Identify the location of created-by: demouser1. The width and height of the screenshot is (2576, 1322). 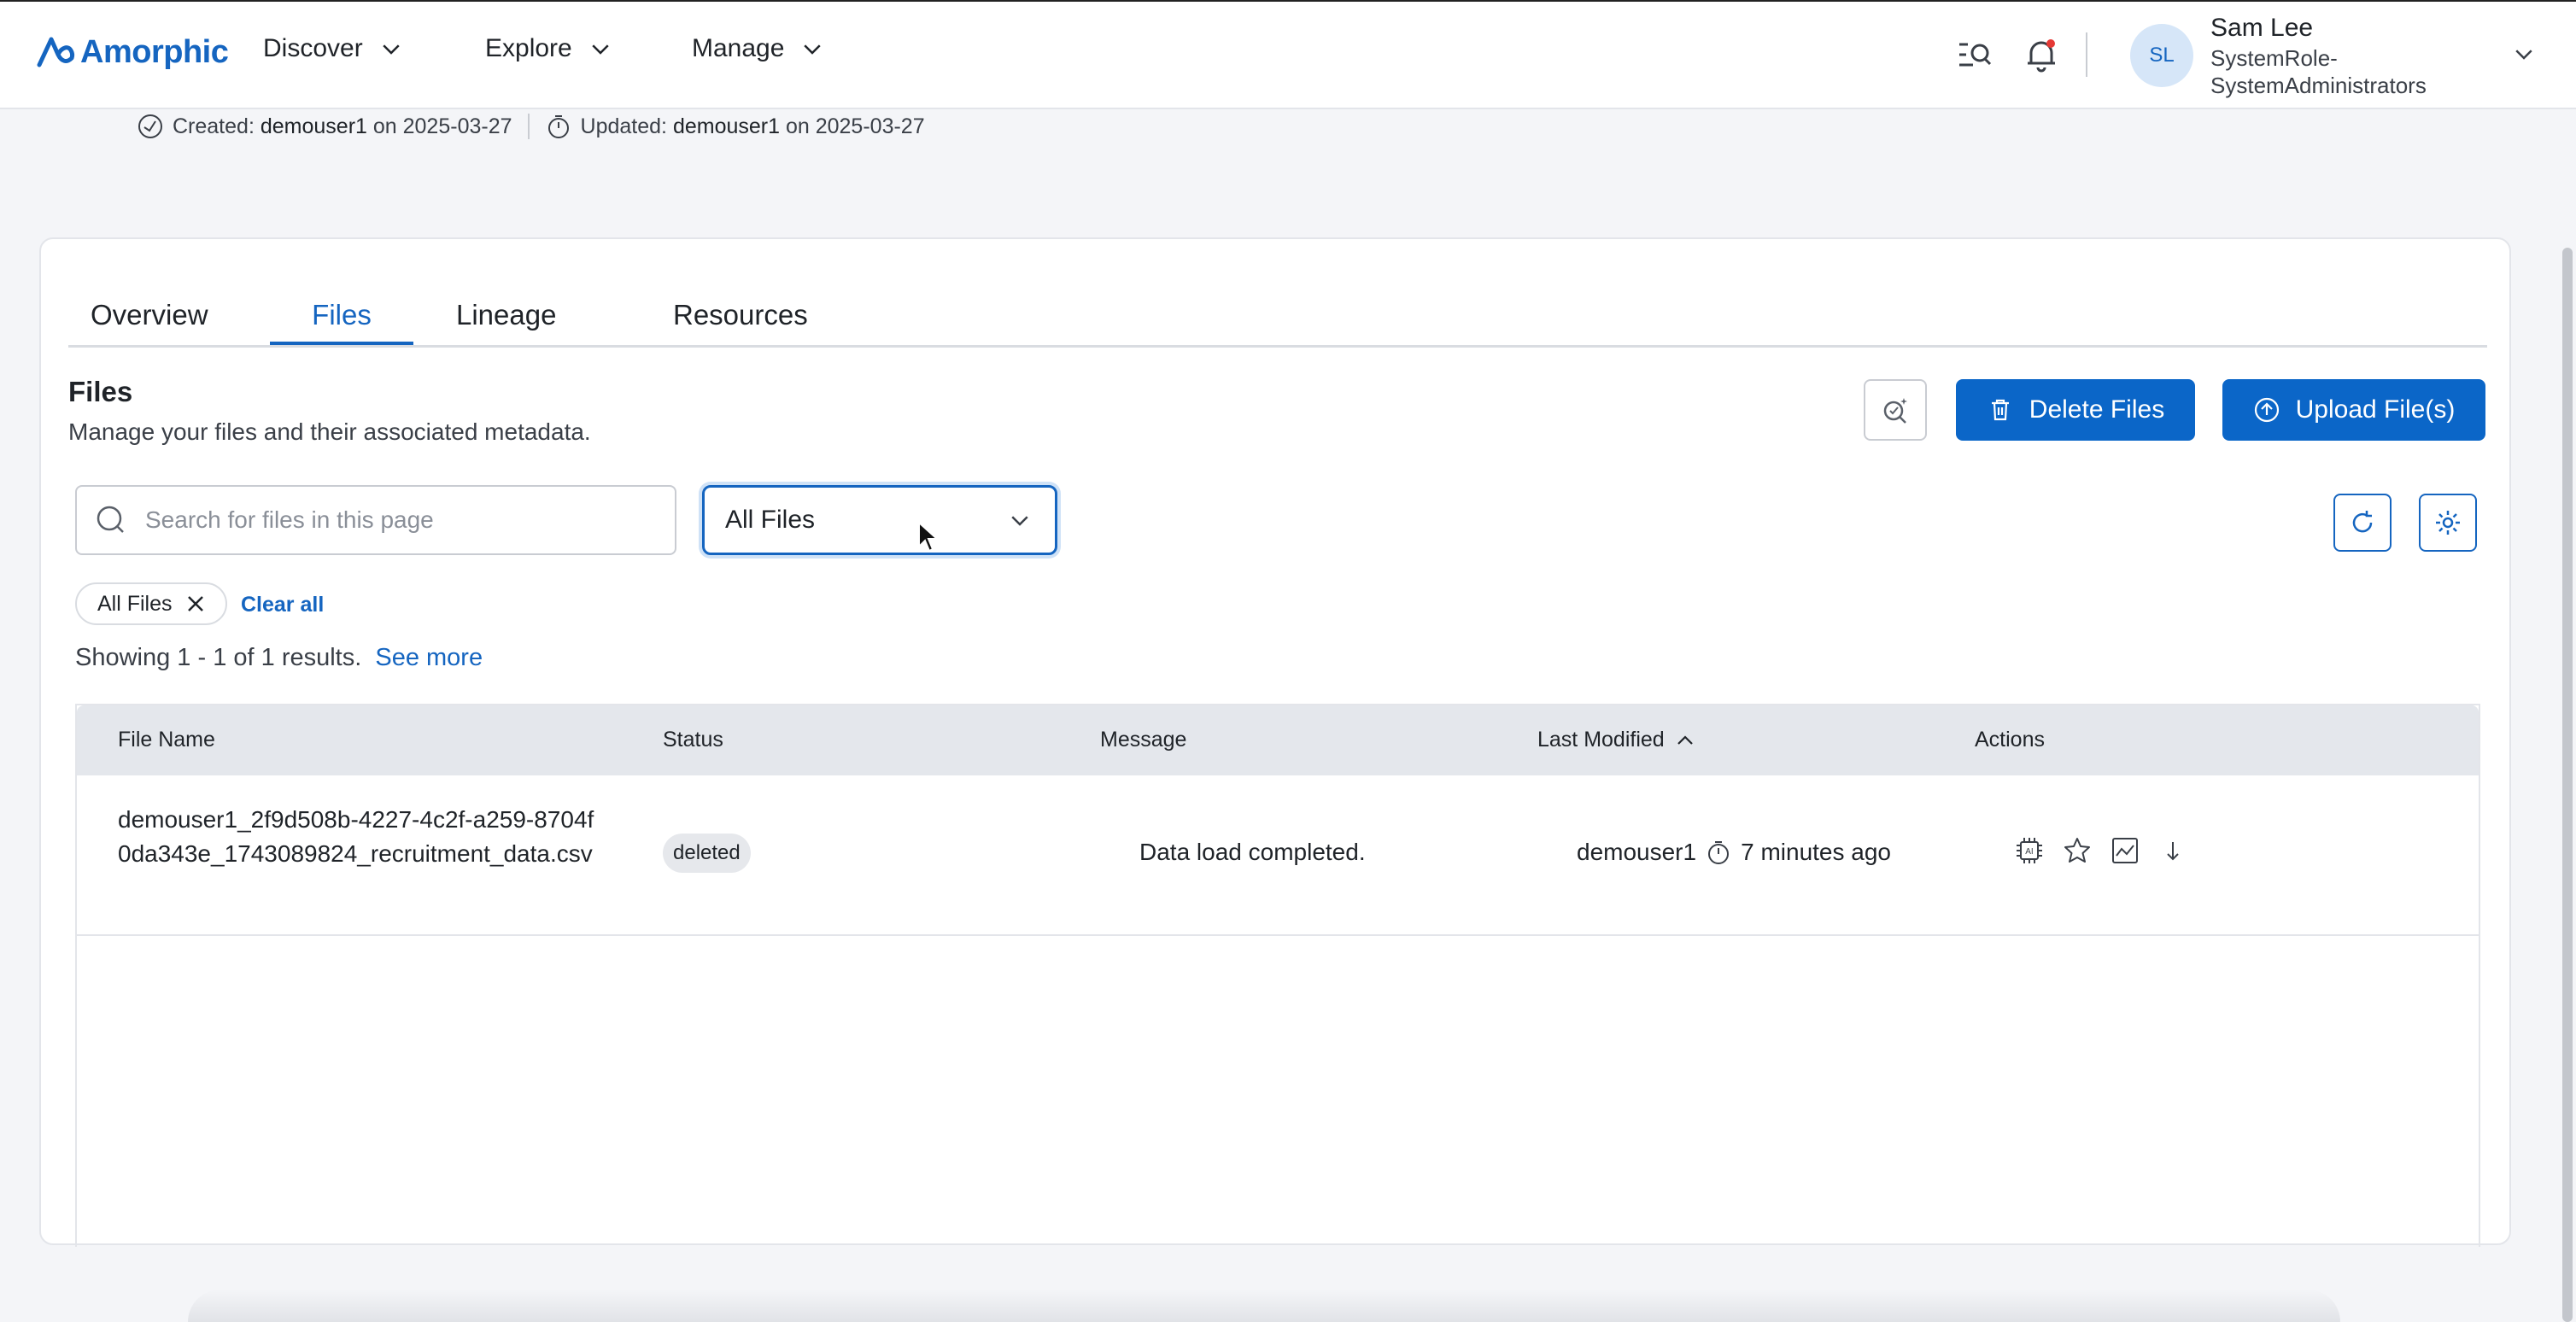
(313, 126).